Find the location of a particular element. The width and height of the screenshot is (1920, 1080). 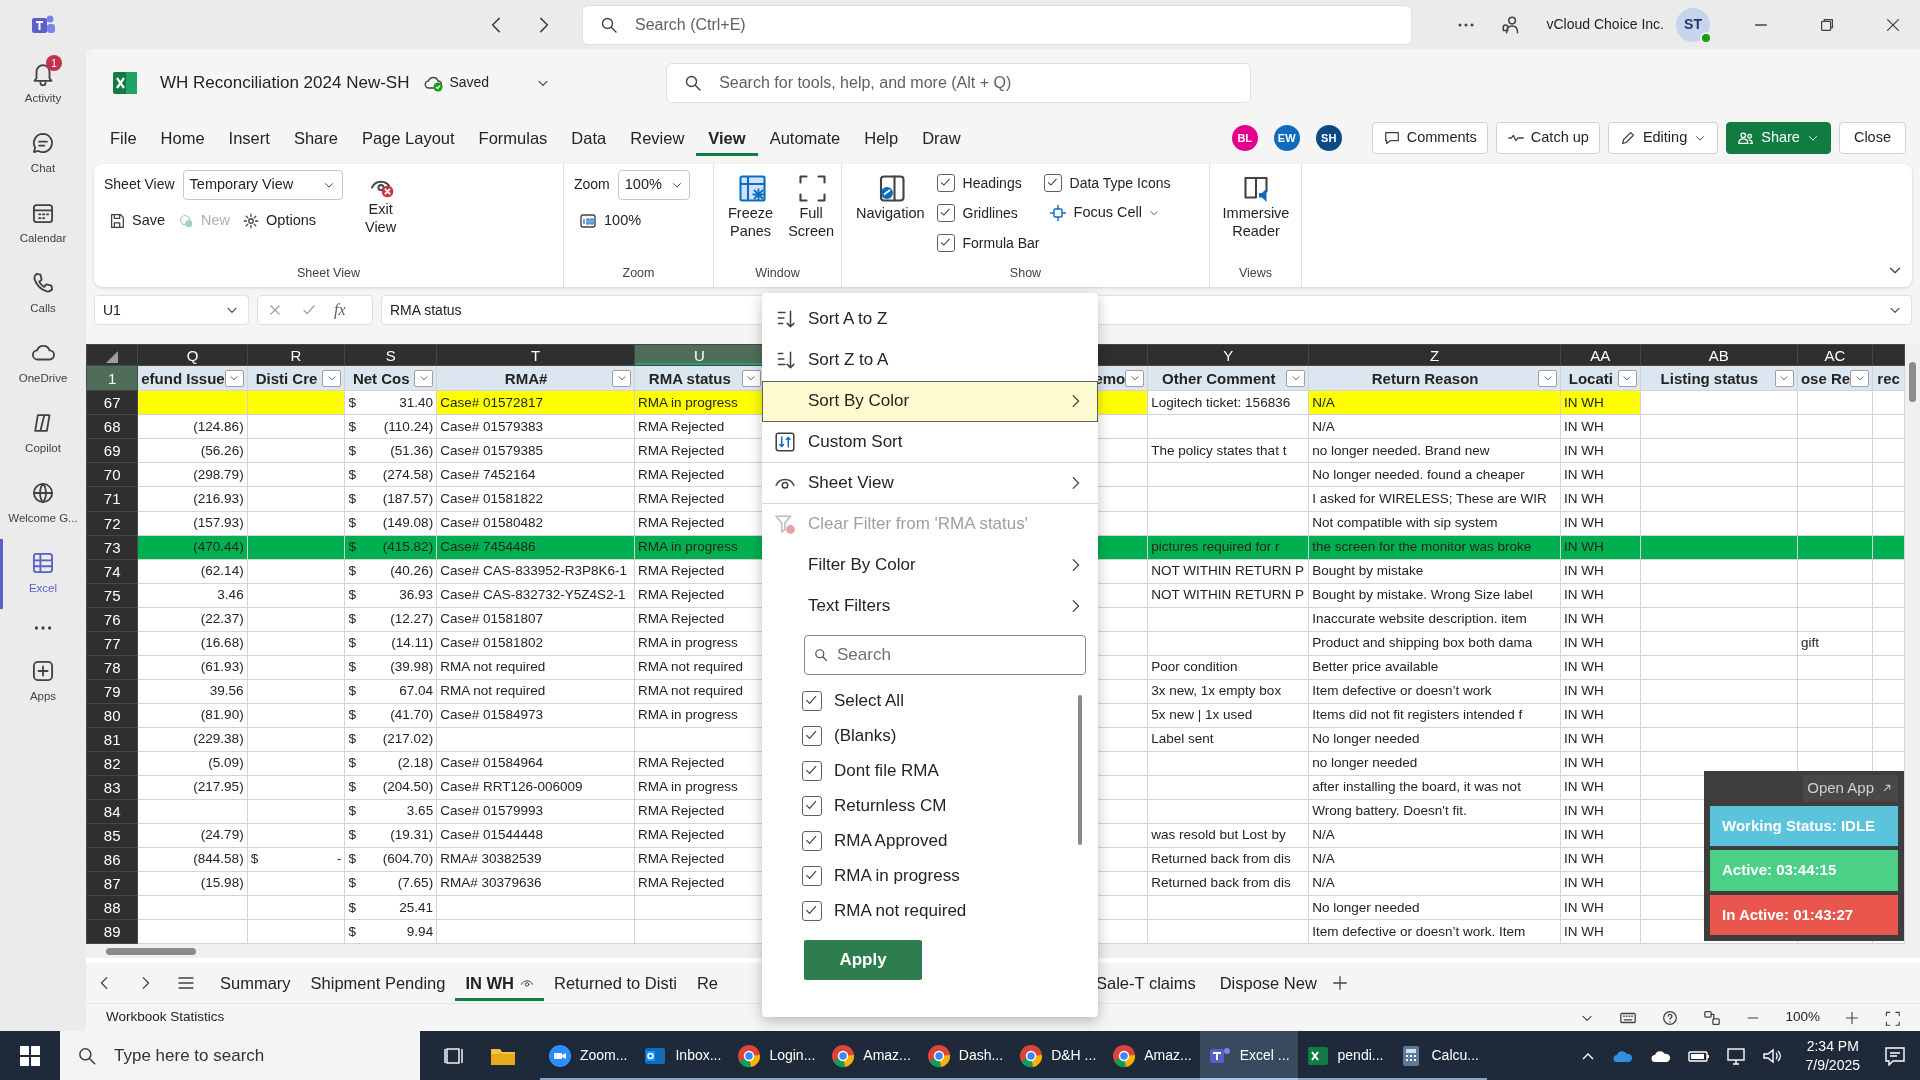

notification-badge: 1 is located at coordinates (54, 63).